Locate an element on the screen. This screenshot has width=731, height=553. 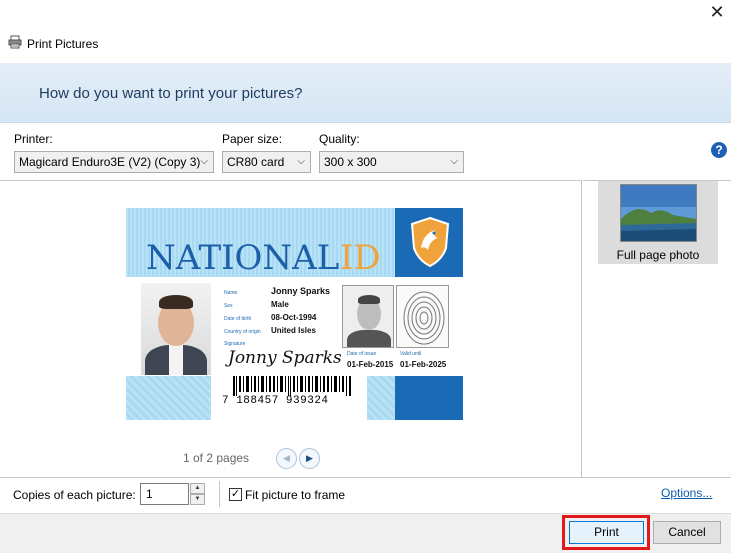
card-dob-value: 08-Oct-1994 is located at coordinates (294, 317).